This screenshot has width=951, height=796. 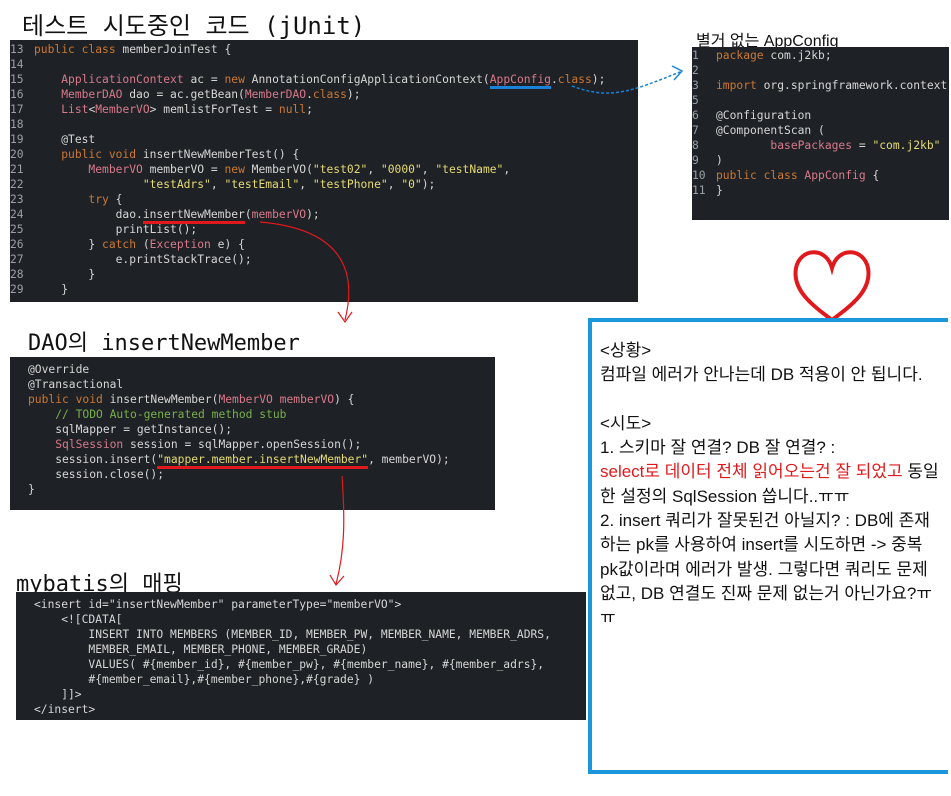 What do you see at coordinates (17, 64) in the screenshot?
I see `code-line: 14` at bounding box center [17, 64].